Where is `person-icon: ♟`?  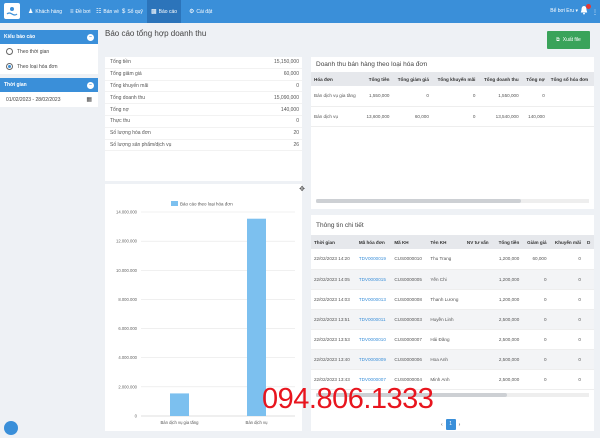
person-icon: ♟ is located at coordinates (31, 12).